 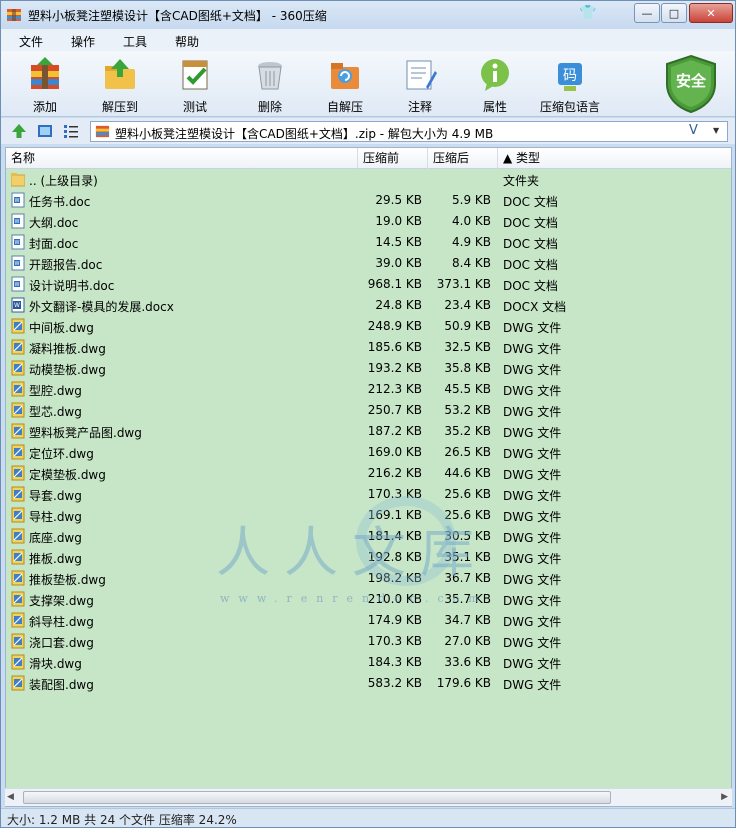 What do you see at coordinates (467, 431) in the screenshot?
I see `file-packed-size: 35.2 KB` at bounding box center [467, 431].